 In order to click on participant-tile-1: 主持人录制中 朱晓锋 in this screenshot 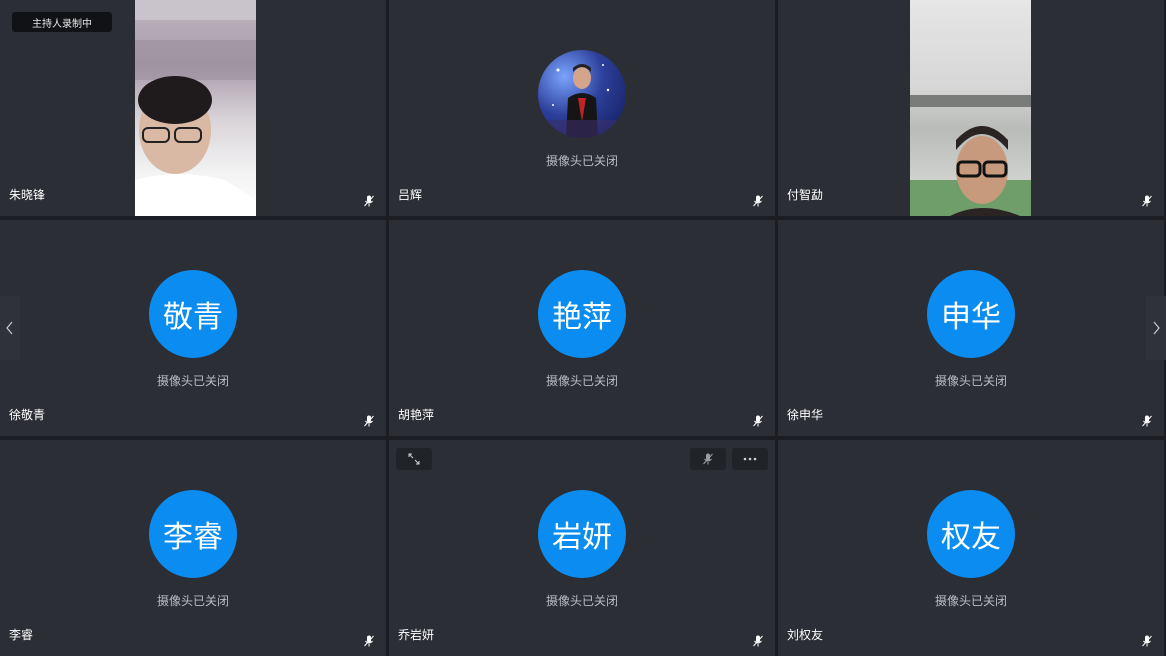, I will do `click(193, 108)`.